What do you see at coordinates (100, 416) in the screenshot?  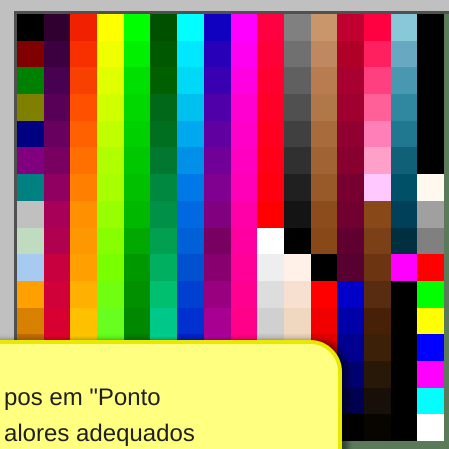 I see `tooltip-text: pos em "Ponto alores adequados` at bounding box center [100, 416].